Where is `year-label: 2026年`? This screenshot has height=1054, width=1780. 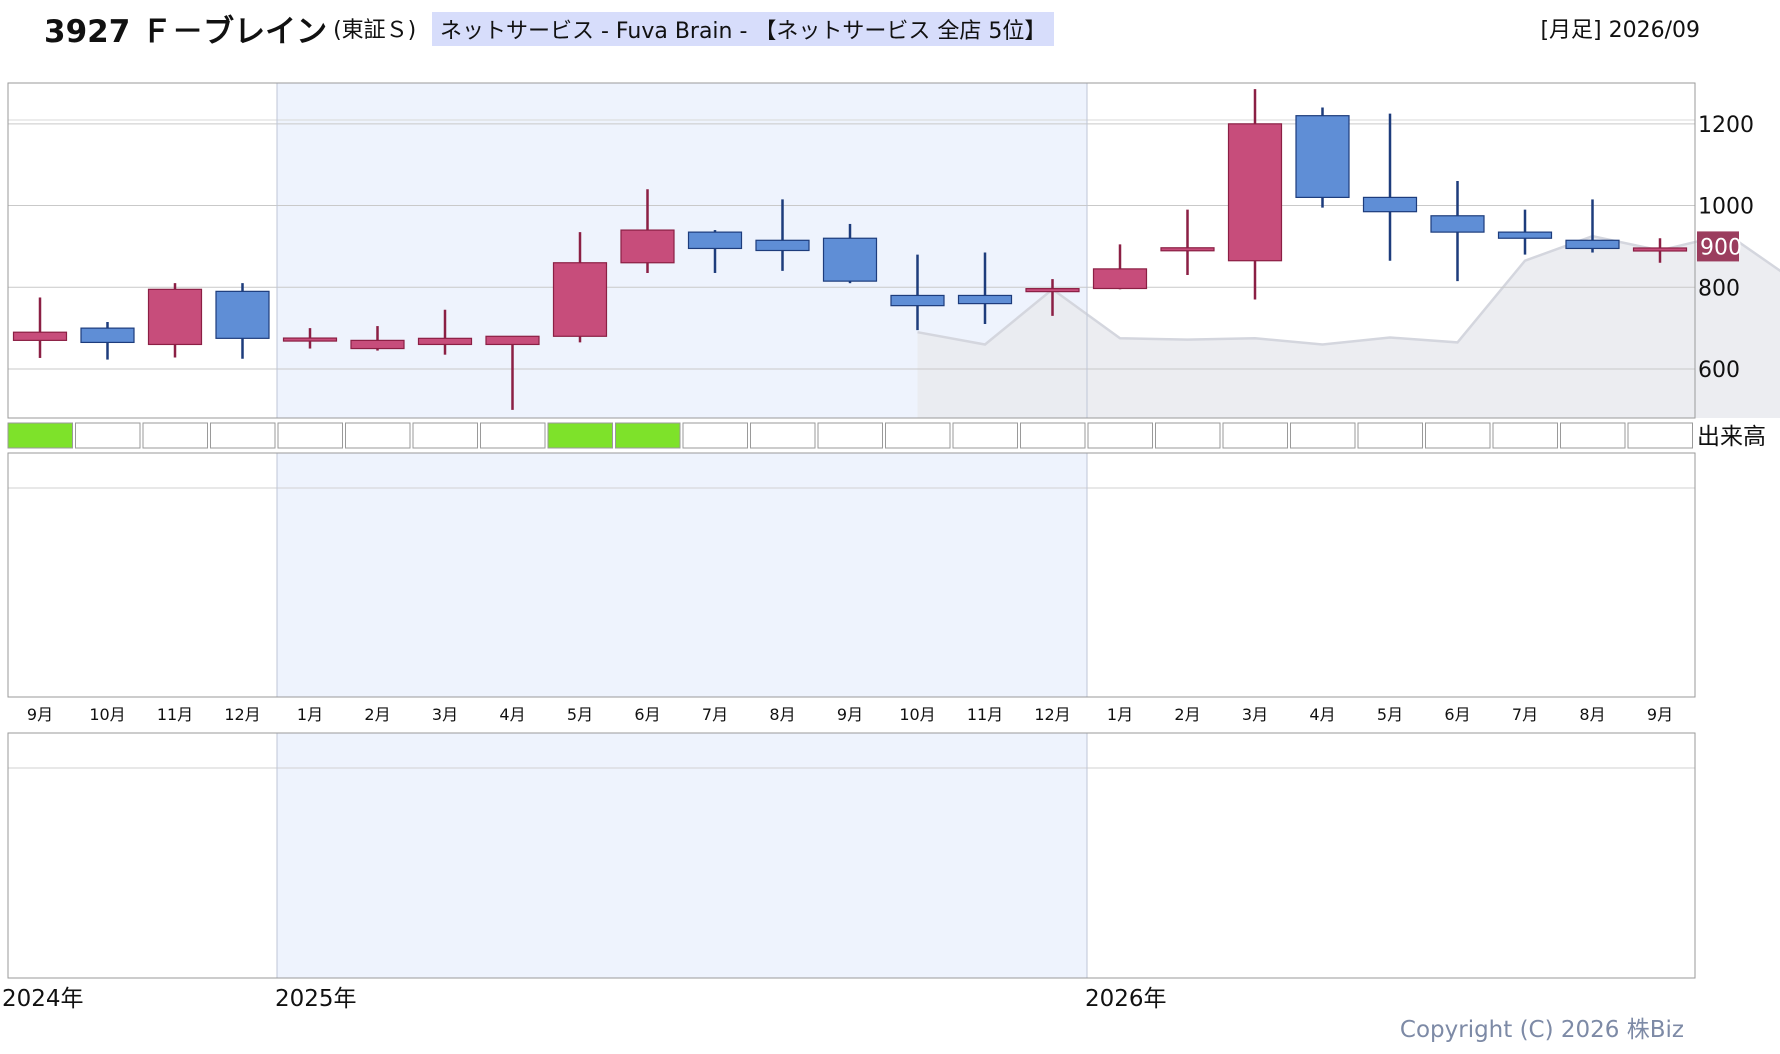
year-label: 2026年 is located at coordinates (1126, 999).